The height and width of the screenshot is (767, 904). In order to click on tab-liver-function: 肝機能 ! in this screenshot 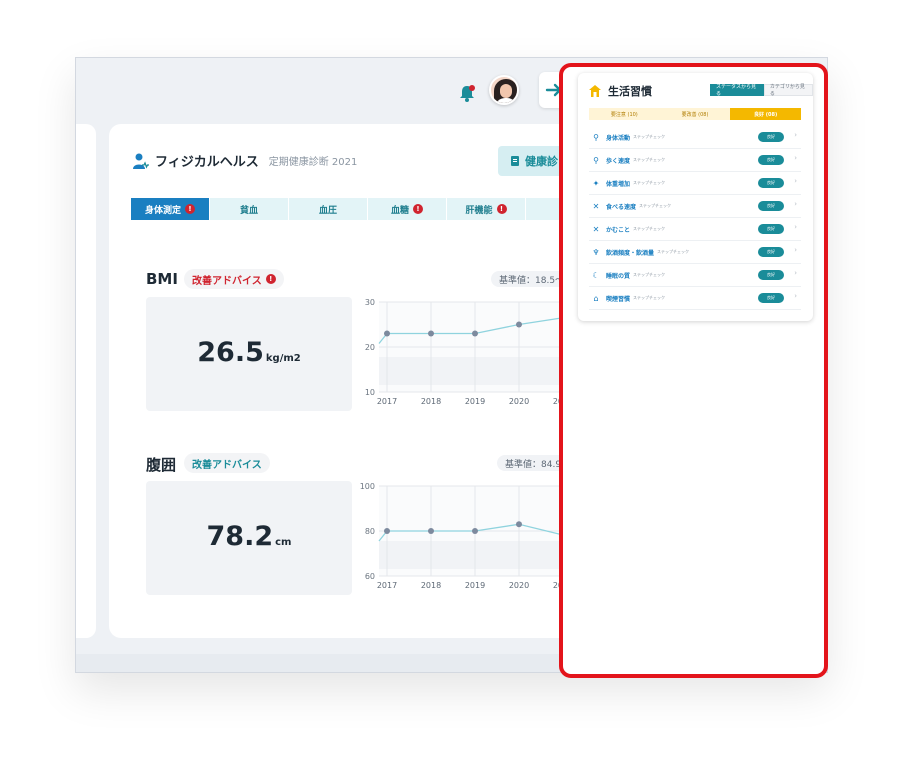, I will do `click(486, 209)`.